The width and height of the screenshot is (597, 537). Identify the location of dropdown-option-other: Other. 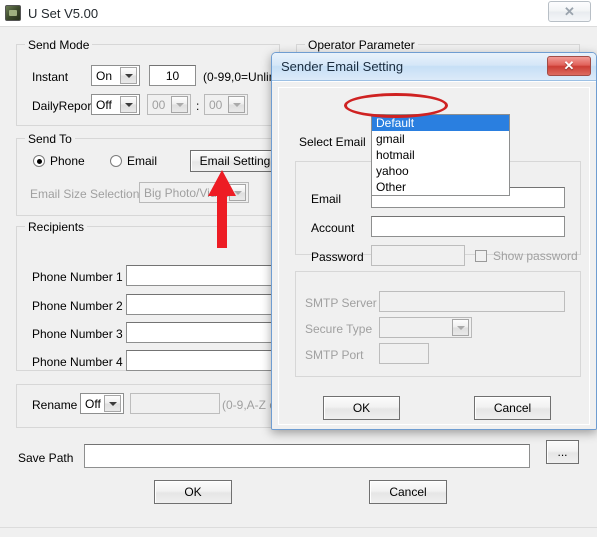
(440, 187).